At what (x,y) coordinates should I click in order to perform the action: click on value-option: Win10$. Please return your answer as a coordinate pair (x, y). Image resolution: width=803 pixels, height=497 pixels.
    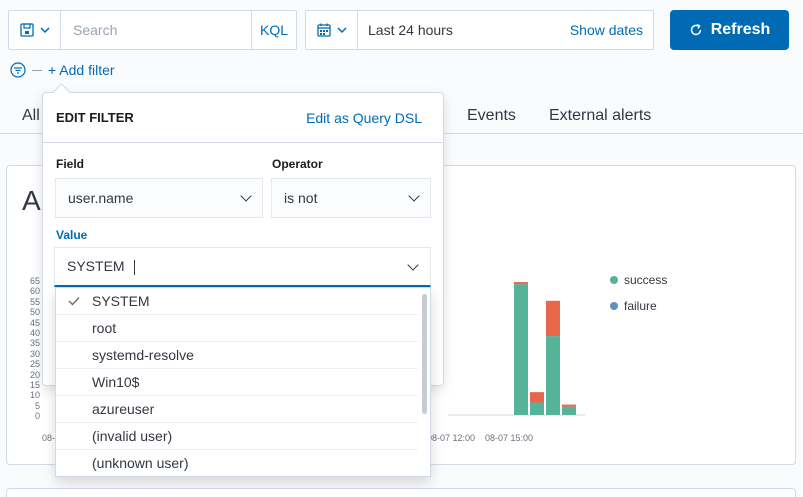
    Looking at the image, I should click on (237, 382).